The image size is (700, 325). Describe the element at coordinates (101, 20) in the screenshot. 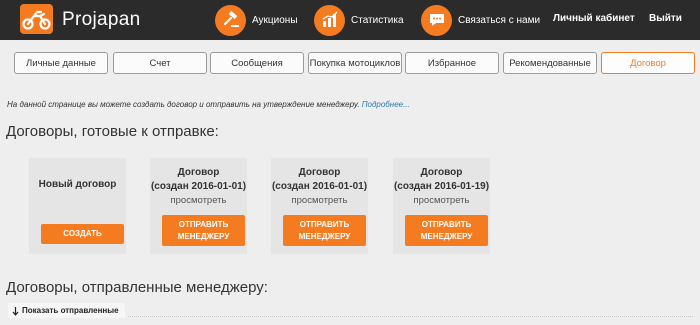

I see `brand-name: Projapan` at that location.